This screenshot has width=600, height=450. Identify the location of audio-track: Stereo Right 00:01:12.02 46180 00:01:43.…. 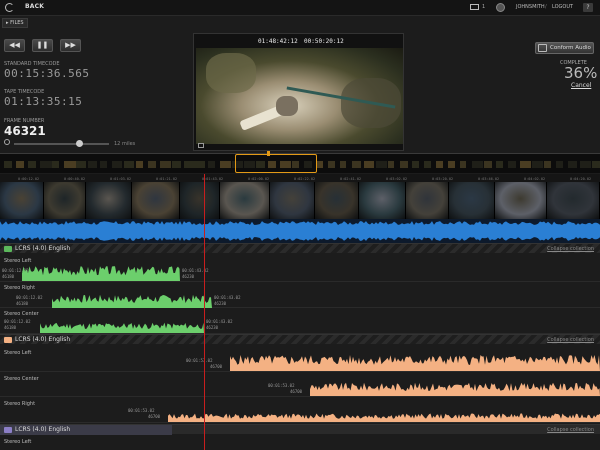
(300, 295).